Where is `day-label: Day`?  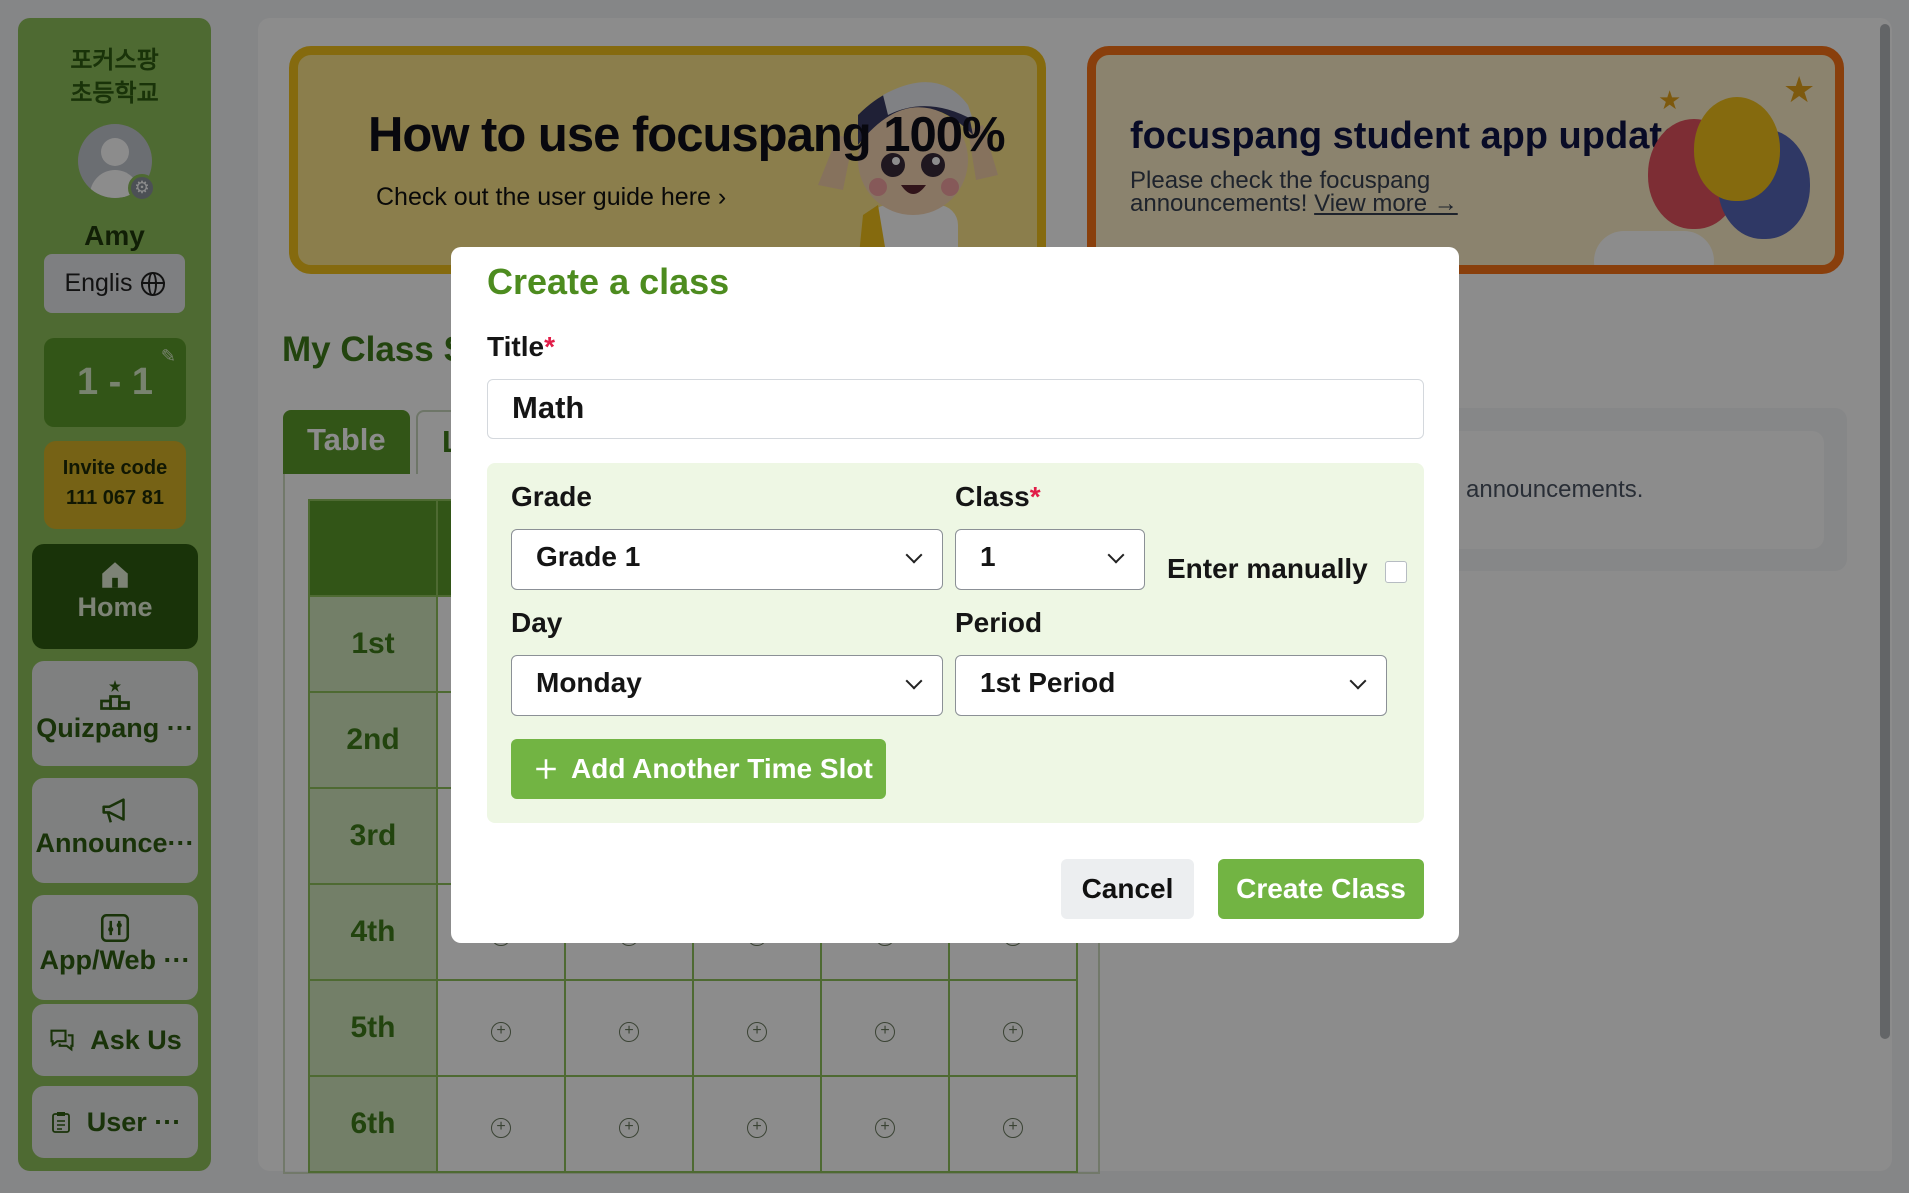
day-label: Day is located at coordinates (537, 622).